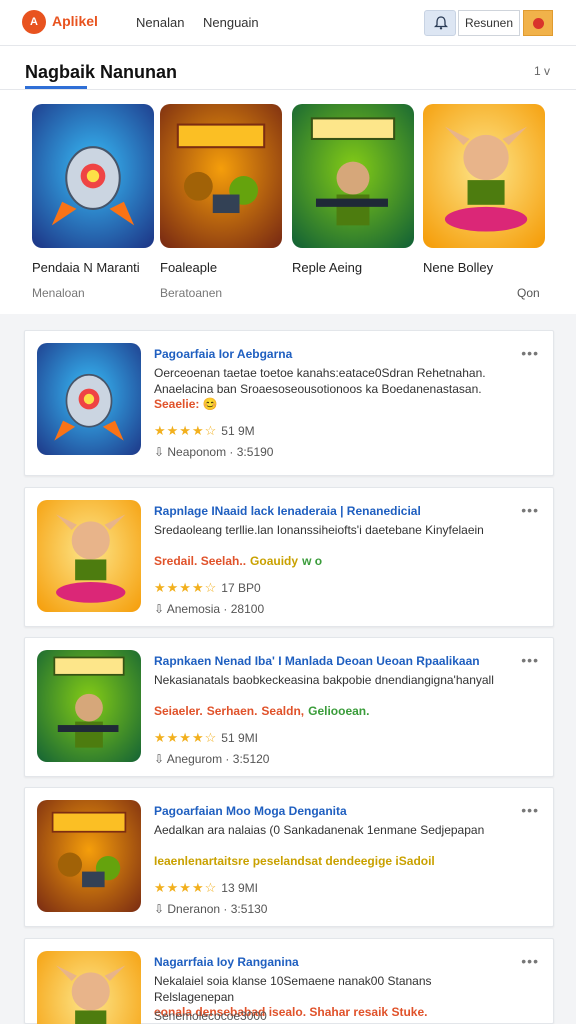 The height and width of the screenshot is (1024, 576). Describe the element at coordinates (93, 176) in the screenshot. I see `featured-app-1-image` at that location.